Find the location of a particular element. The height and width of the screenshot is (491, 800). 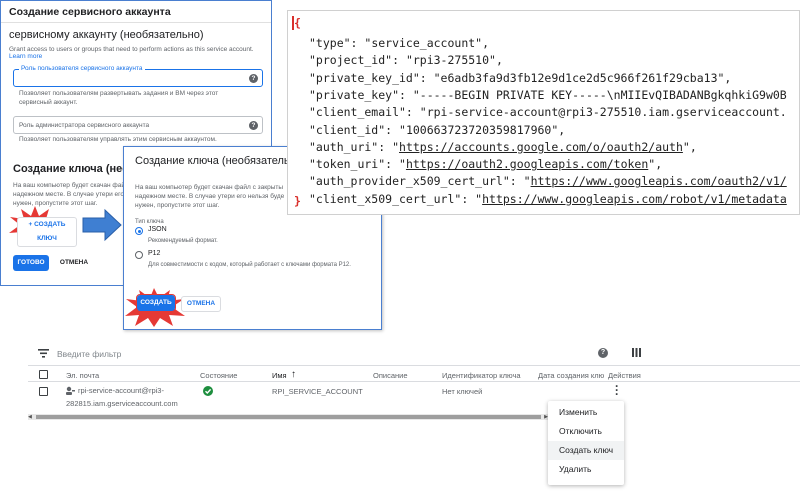

json-value: "https://www.googleapis.com/oauth2/v1/ is located at coordinates (655, 181).